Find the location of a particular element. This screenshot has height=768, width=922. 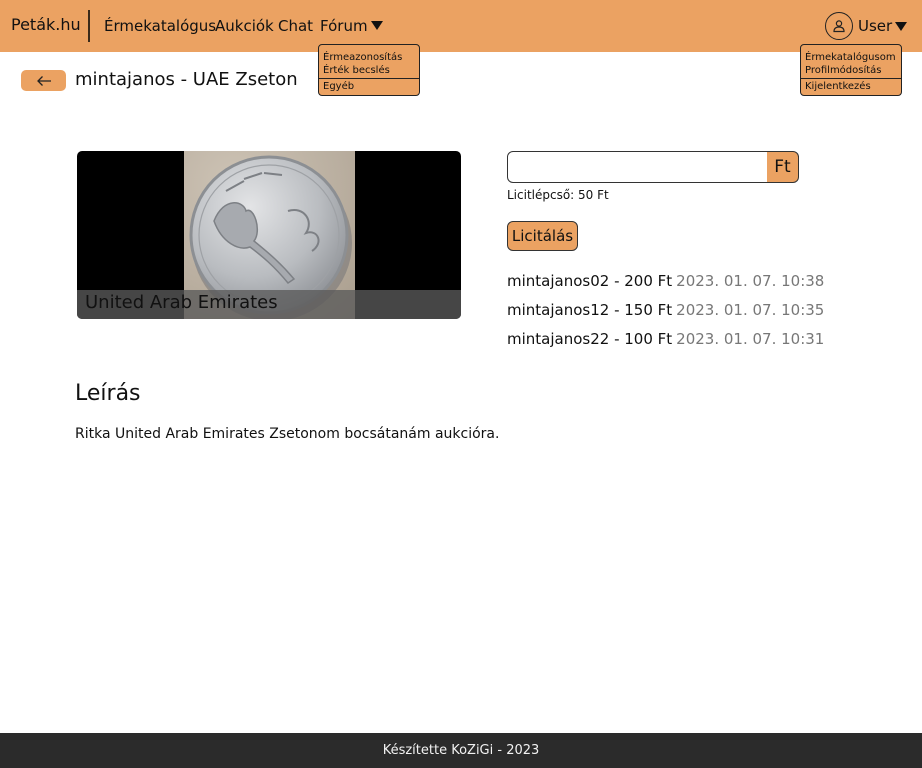

bid-row: mintajanos22 - 100 Ft 2023. 01. 07. 10:31 is located at coordinates (665, 344).